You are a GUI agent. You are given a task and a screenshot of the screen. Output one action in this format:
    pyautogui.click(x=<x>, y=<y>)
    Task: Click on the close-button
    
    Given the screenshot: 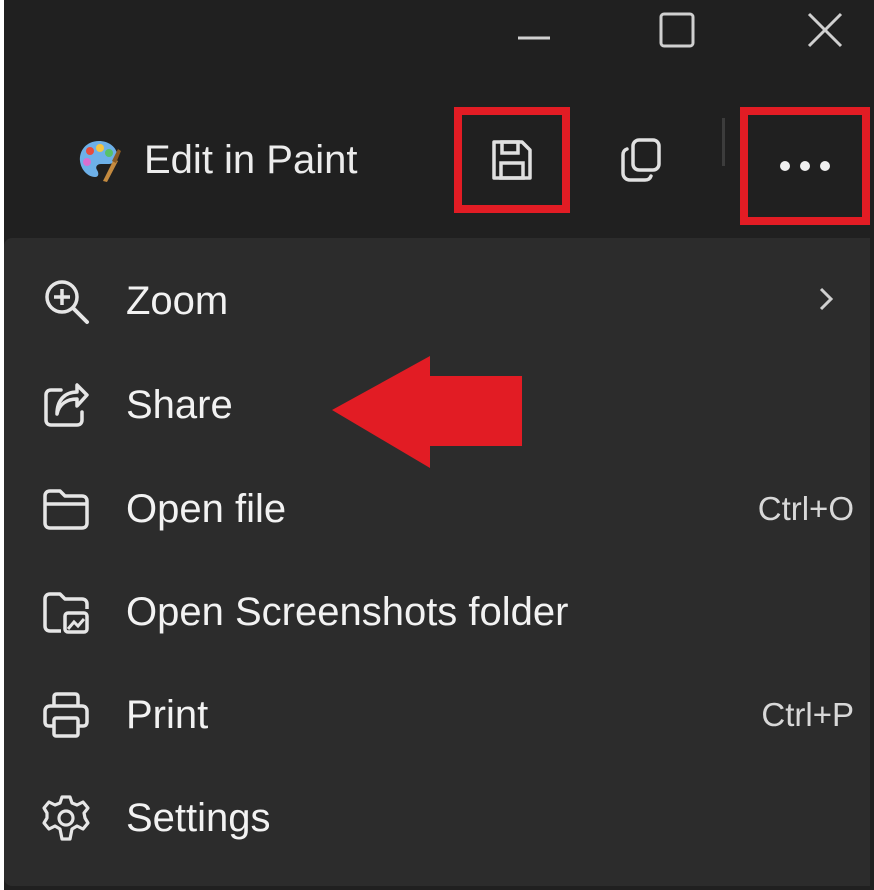 What is the action you would take?
    pyautogui.click(x=825, y=30)
    